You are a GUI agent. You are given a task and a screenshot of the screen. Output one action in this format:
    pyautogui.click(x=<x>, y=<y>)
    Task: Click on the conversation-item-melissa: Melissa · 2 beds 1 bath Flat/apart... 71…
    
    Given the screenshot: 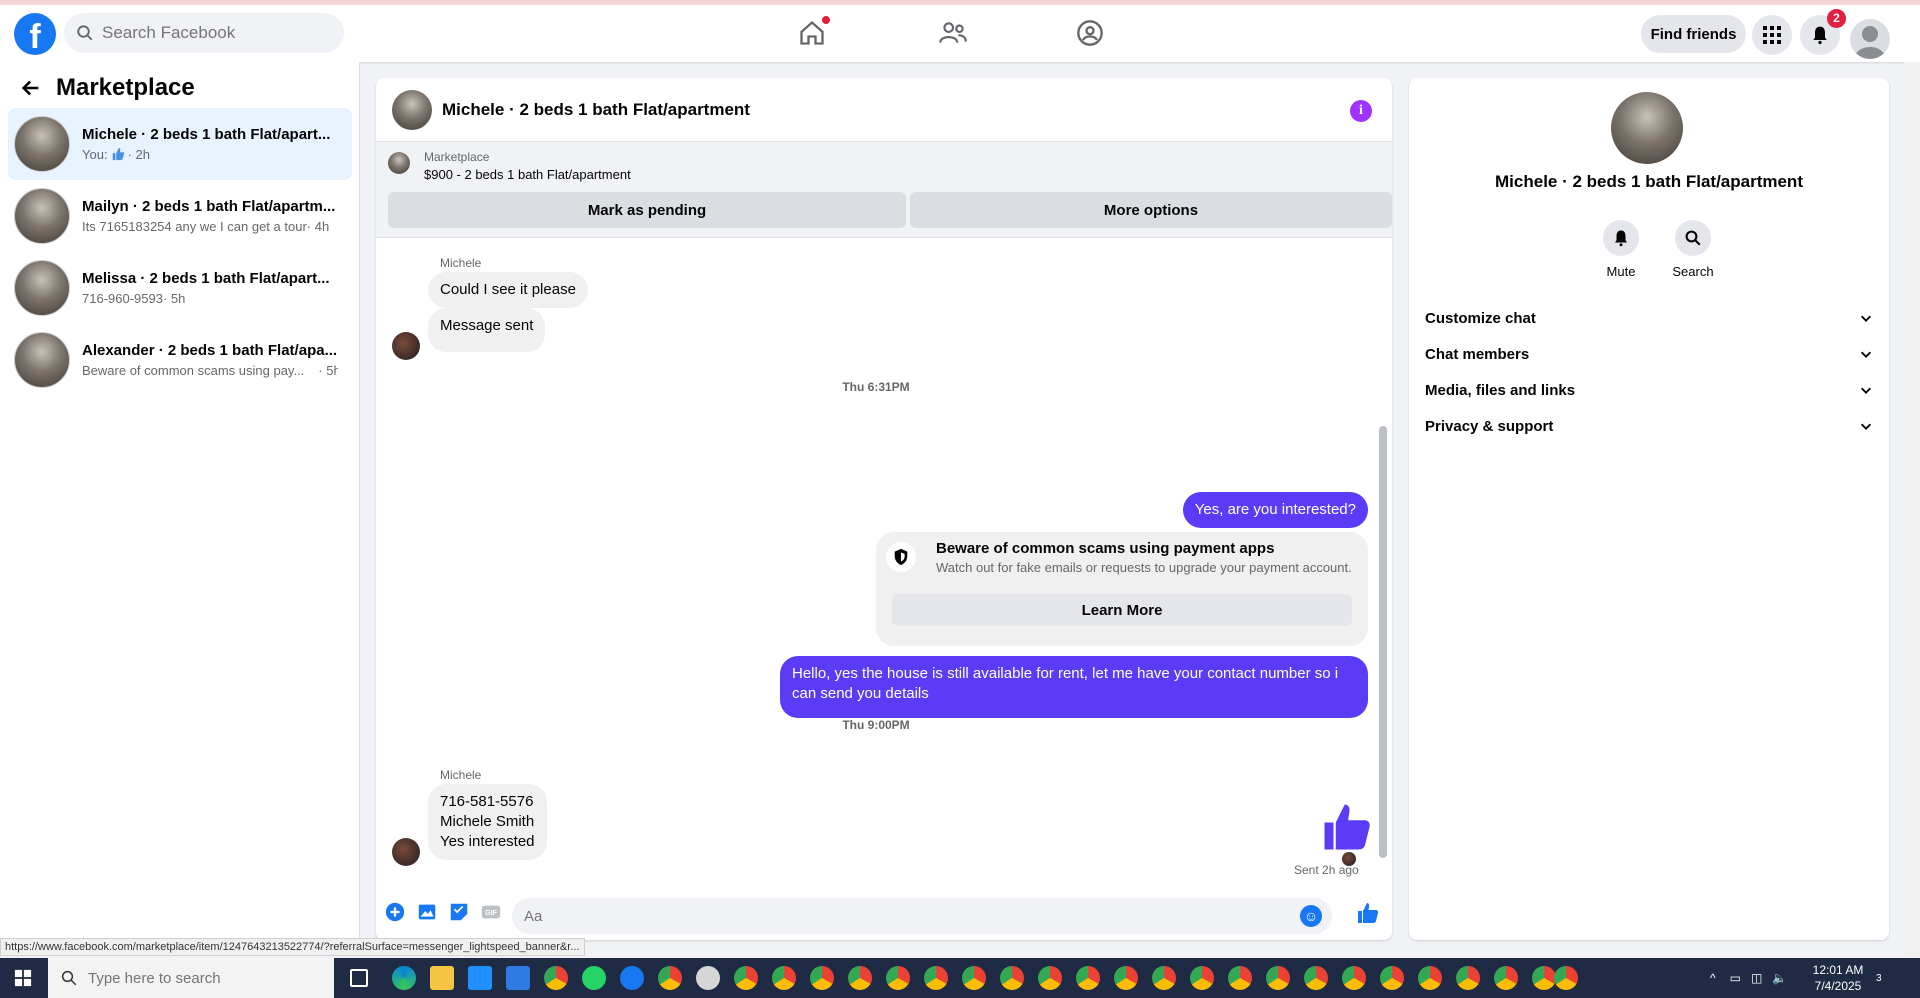 What is the action you would take?
    pyautogui.click(x=180, y=288)
    